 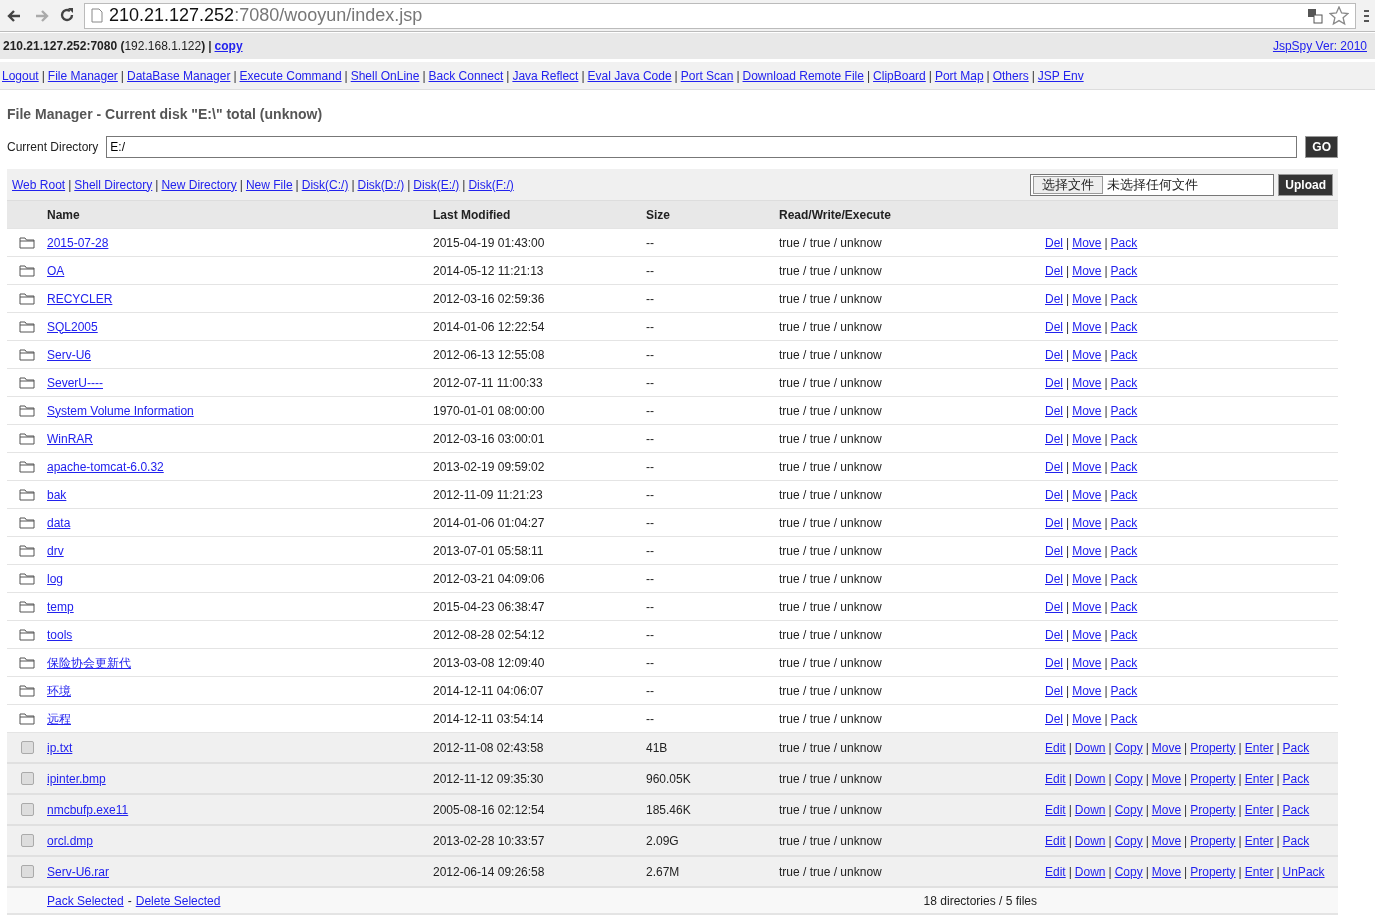 What do you see at coordinates (89, 662) in the screenshot?
I see `file-name-link: 保险协会更新代` at bounding box center [89, 662].